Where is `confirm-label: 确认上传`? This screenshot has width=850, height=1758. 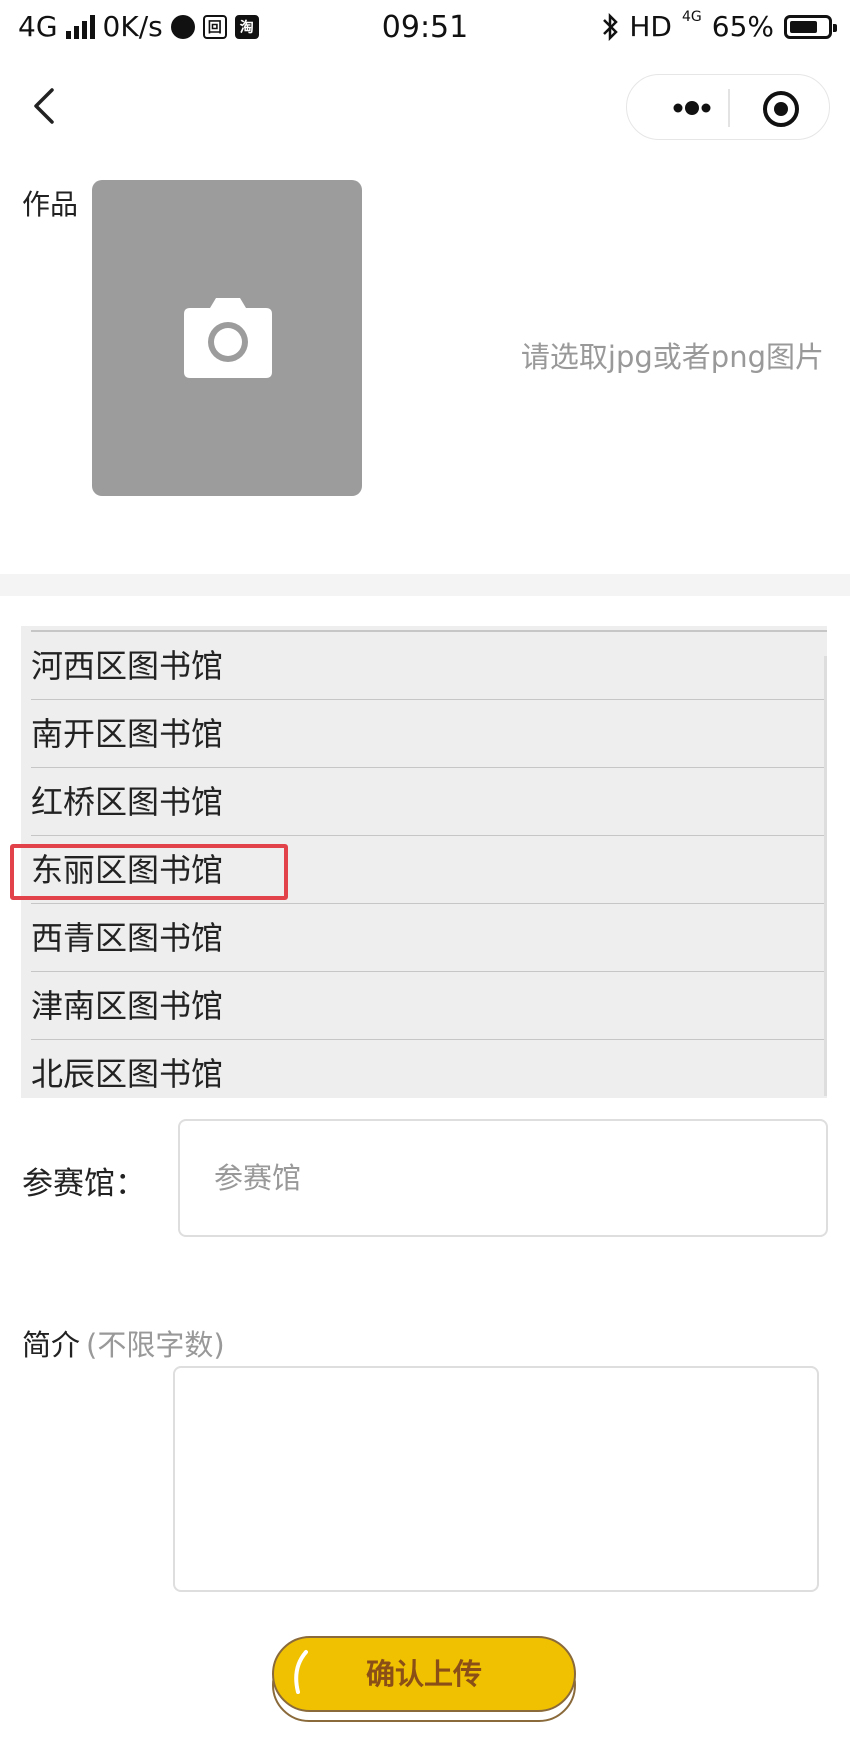
confirm-label: 确认上传 is located at coordinates (423, 1674).